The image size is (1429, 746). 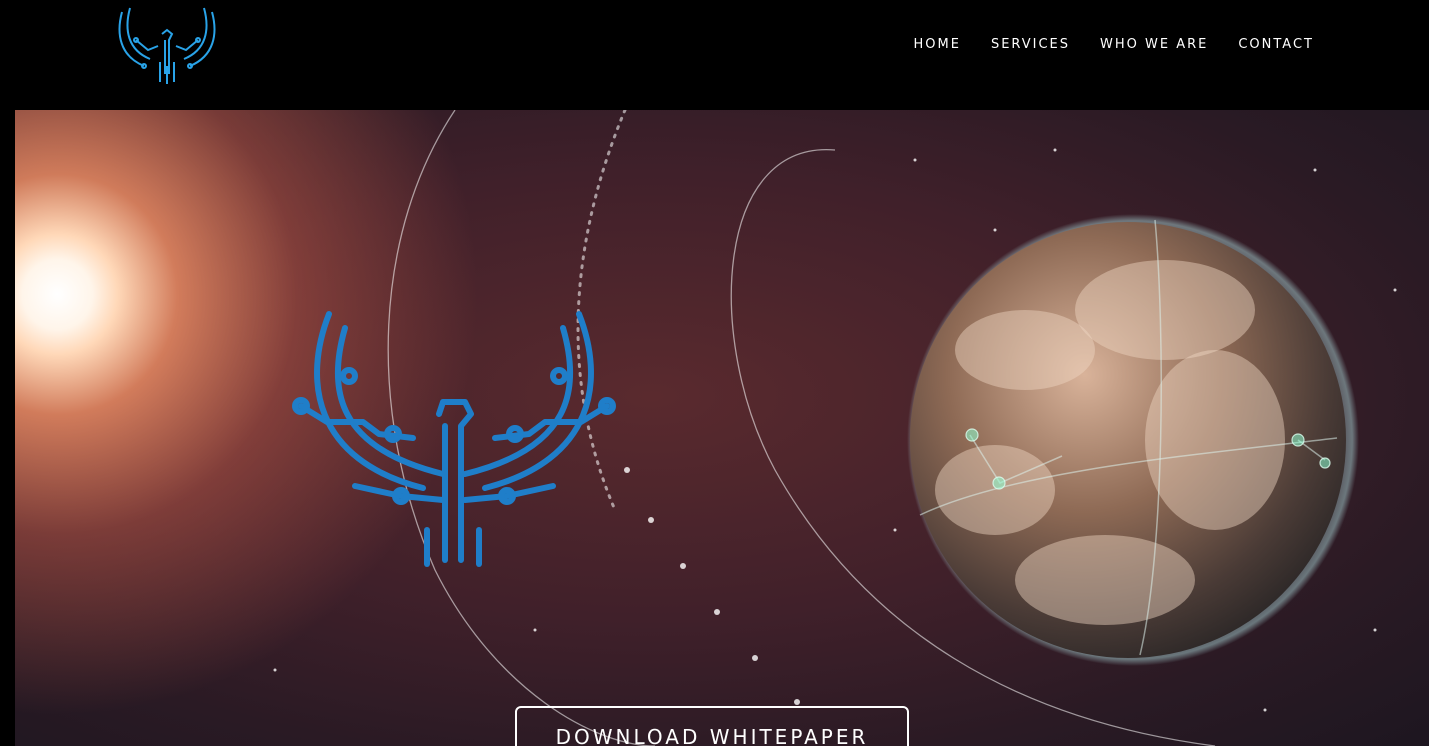 I want to click on eagle-logo-icon, so click(x=167, y=46).